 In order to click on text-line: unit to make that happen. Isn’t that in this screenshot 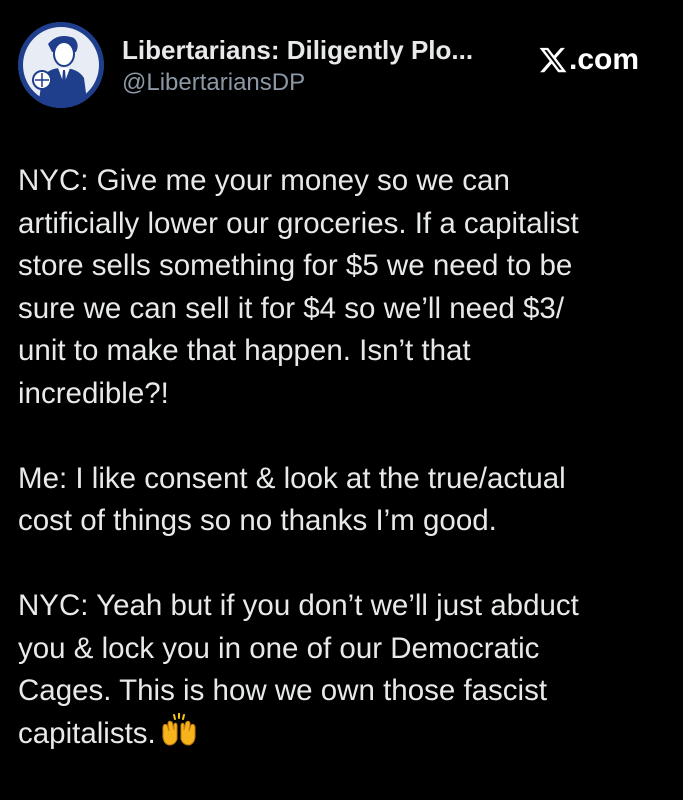, I will do `click(244, 350)`.